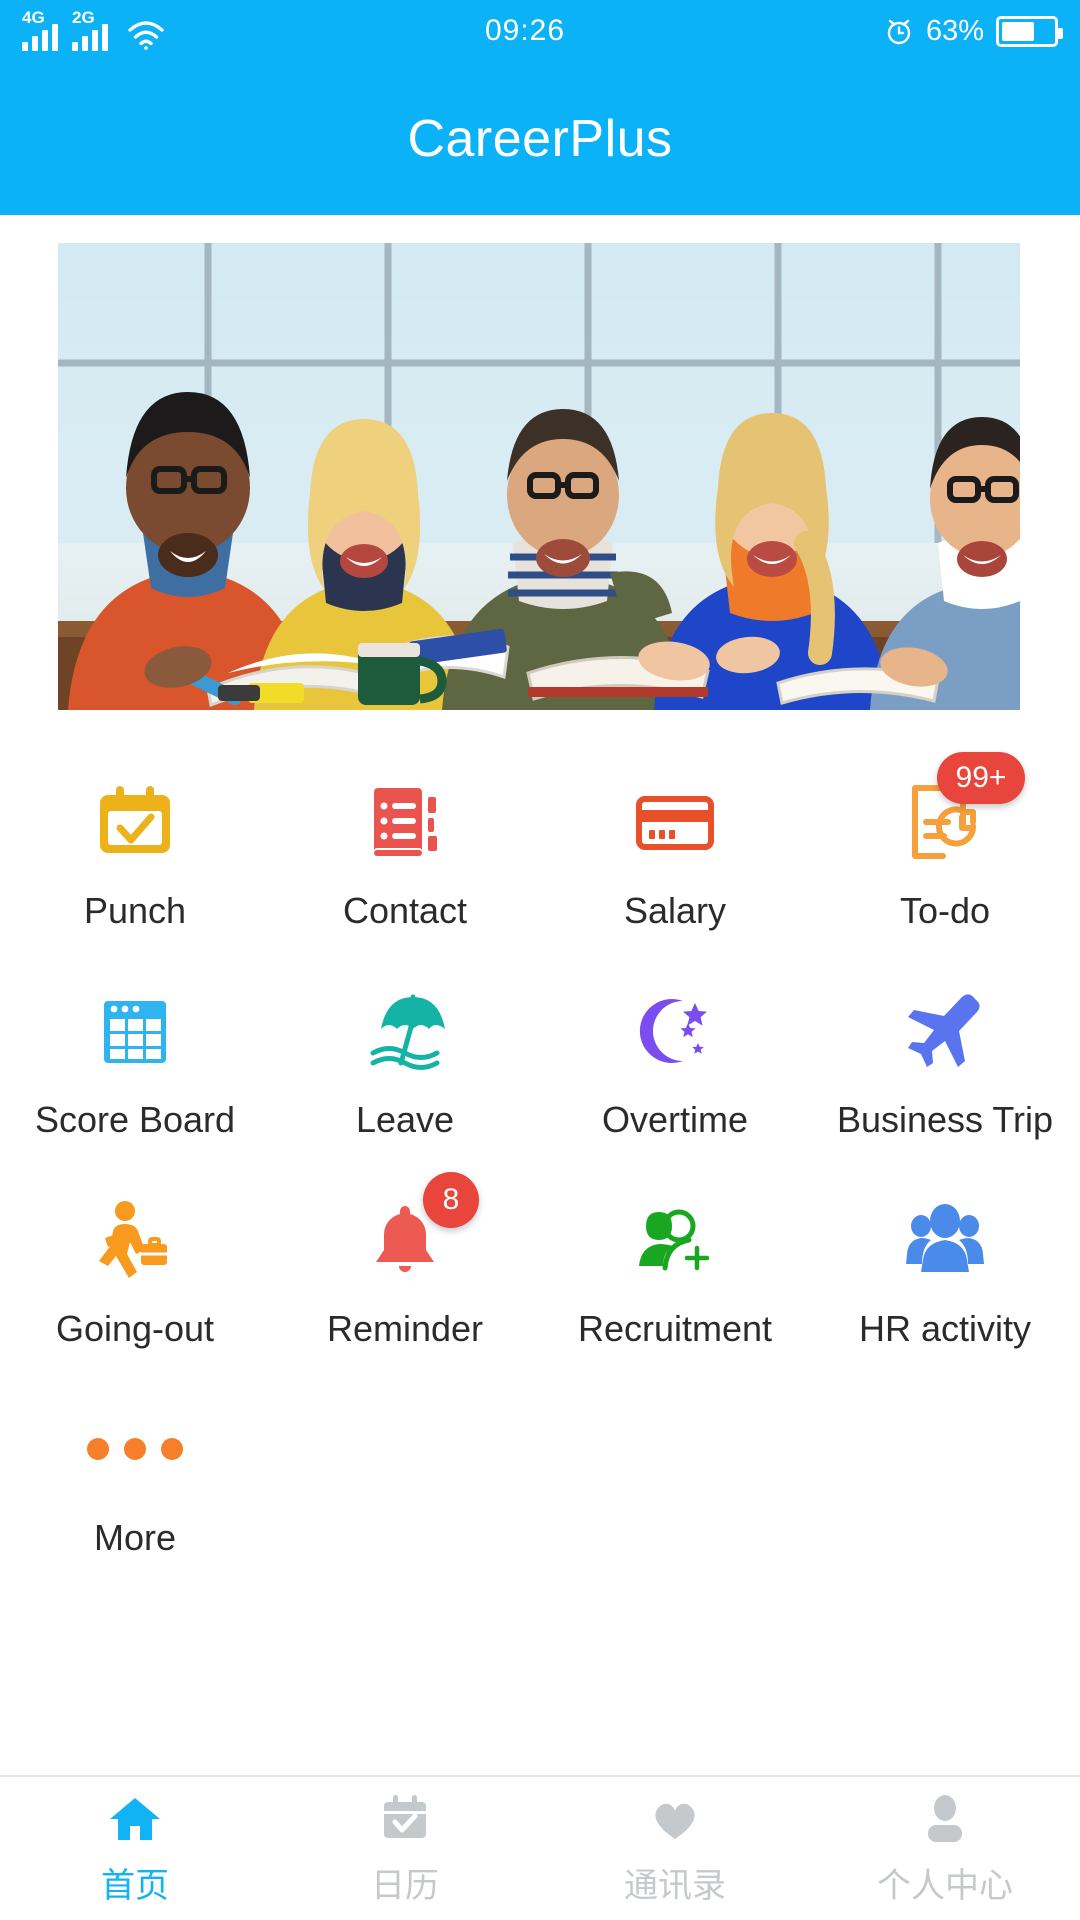  I want to click on status-badge: 99+, so click(981, 778).